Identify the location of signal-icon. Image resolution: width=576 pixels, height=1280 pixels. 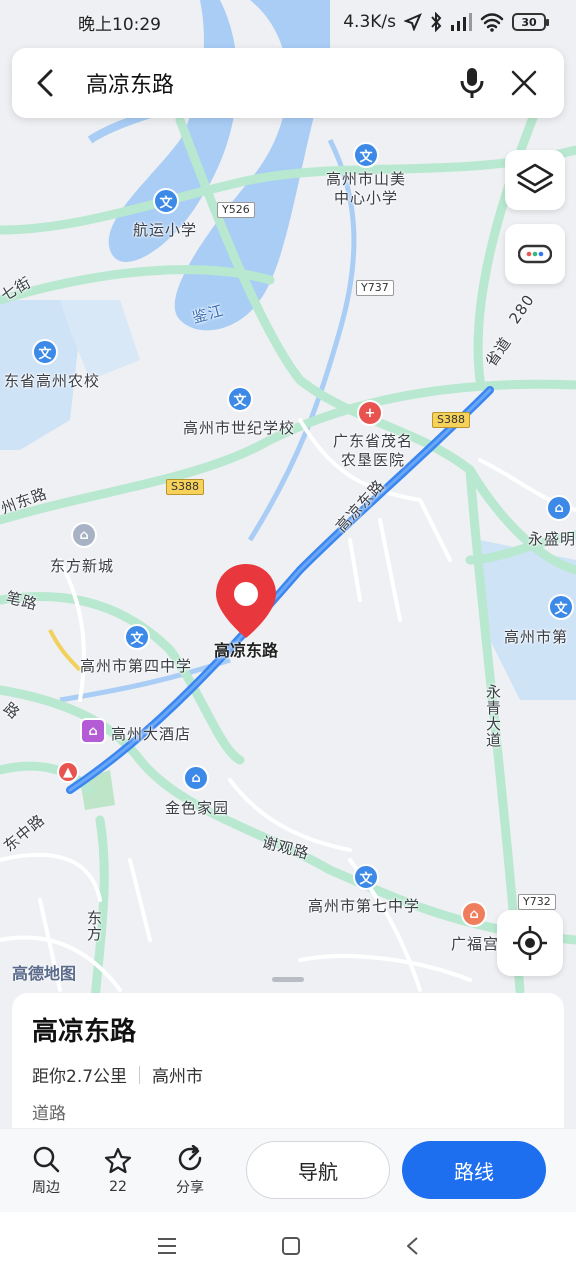
(461, 22).